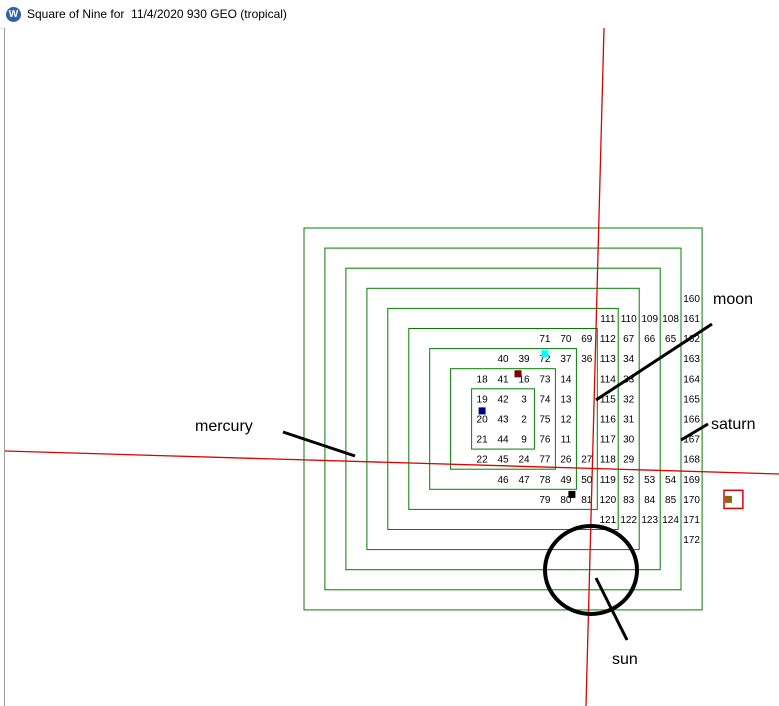 Image resolution: width=779 pixels, height=706 pixels. What do you see at coordinates (595, 367) in the screenshot?
I see `vertical-axis-line` at bounding box center [595, 367].